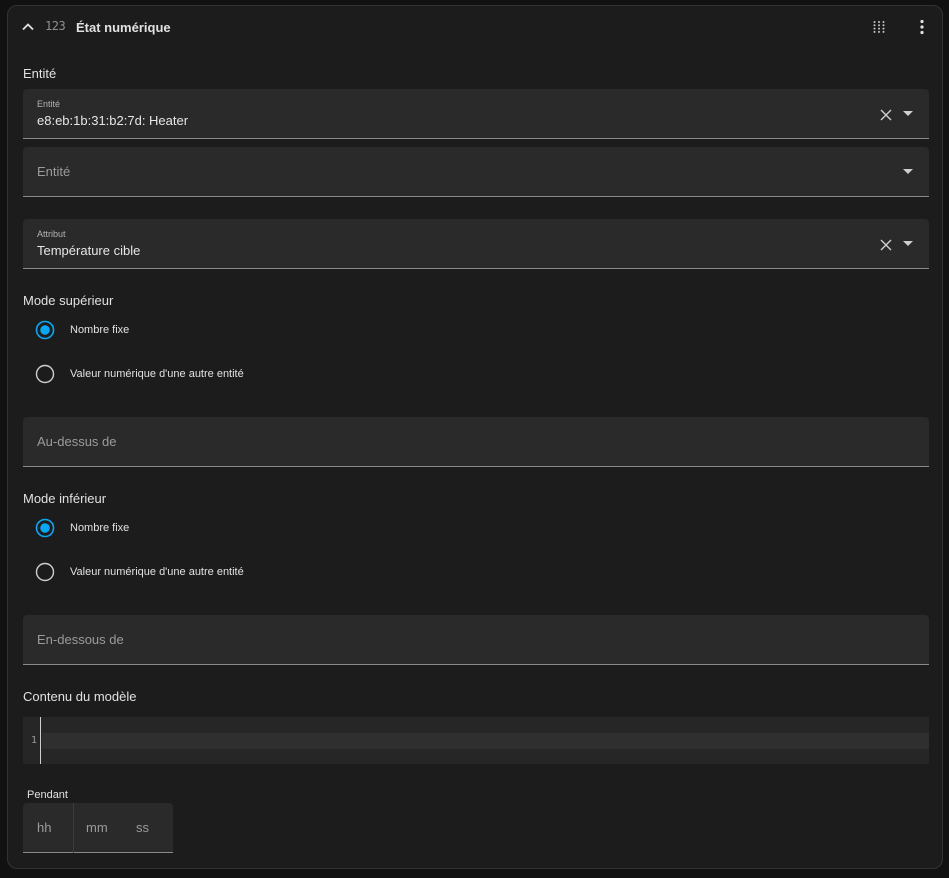  I want to click on code-active-line, so click(485, 741).